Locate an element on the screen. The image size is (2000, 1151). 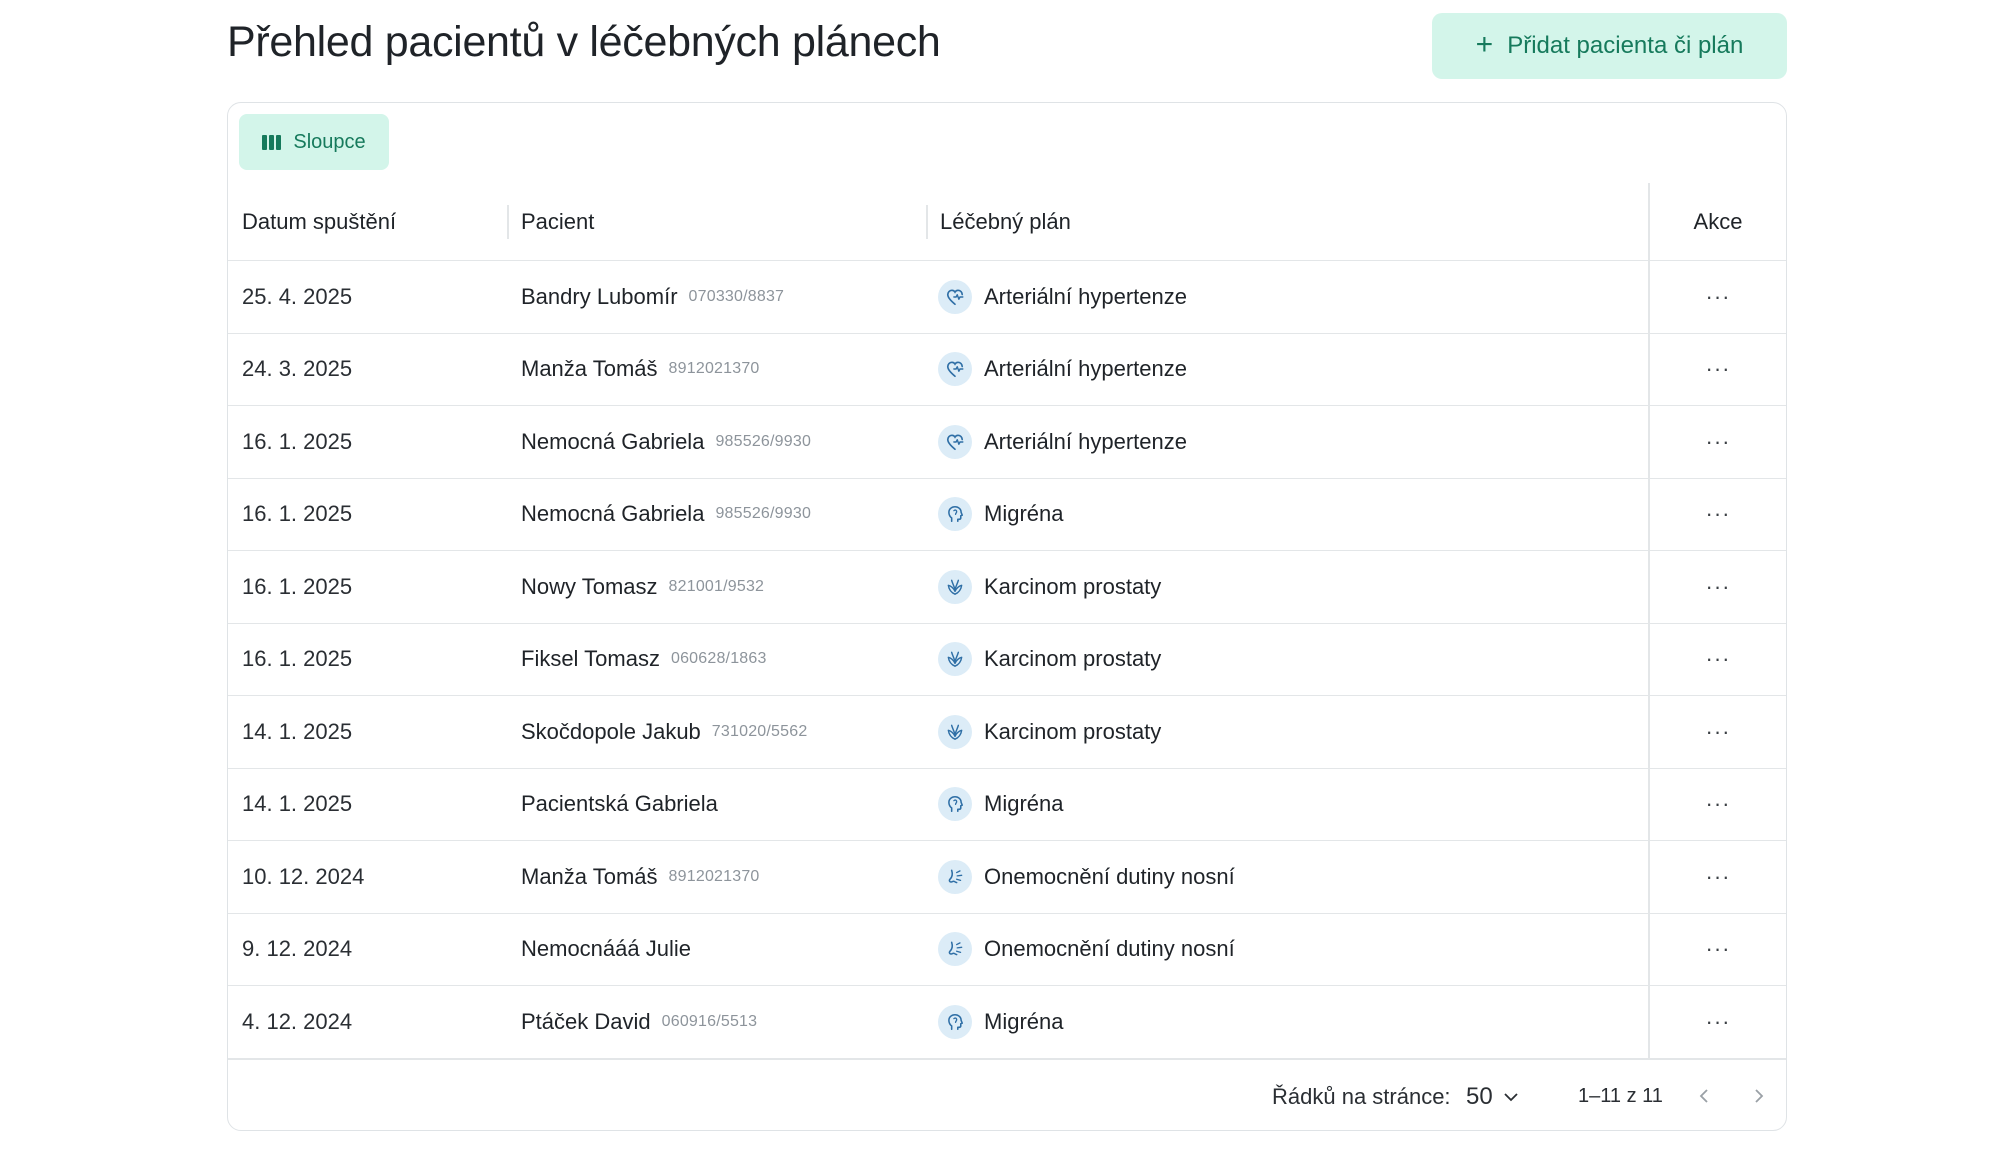
patient-name: Skočdopole Jakub is located at coordinates (611, 732).